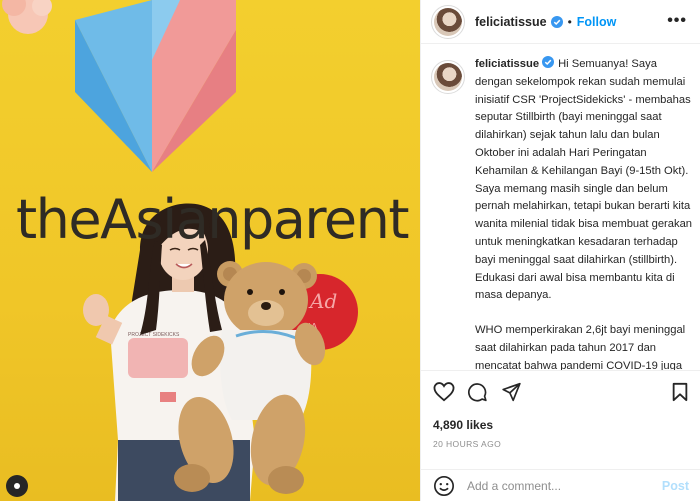  Describe the element at coordinates (463, 425) in the screenshot. I see `likes-count: 4,890 likes` at that location.